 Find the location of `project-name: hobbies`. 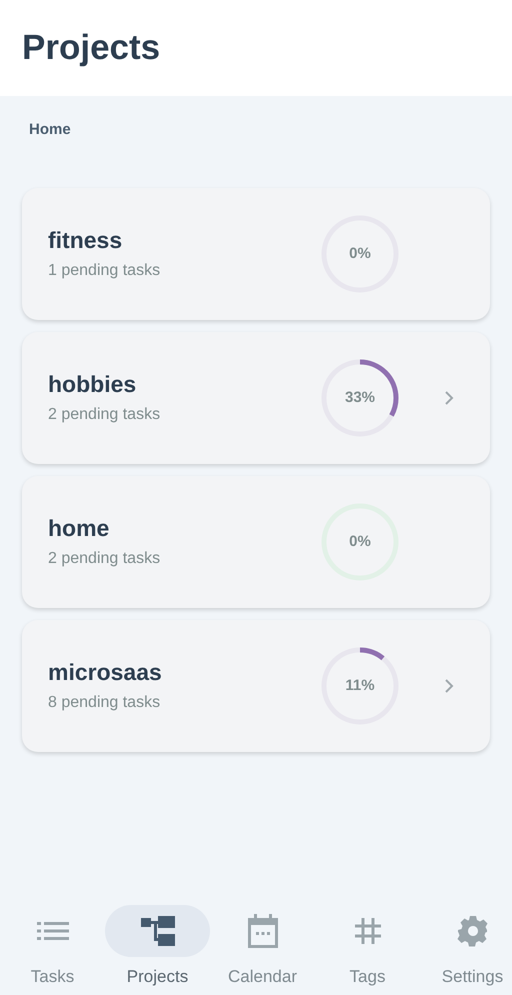

project-name: hobbies is located at coordinates (93, 384).